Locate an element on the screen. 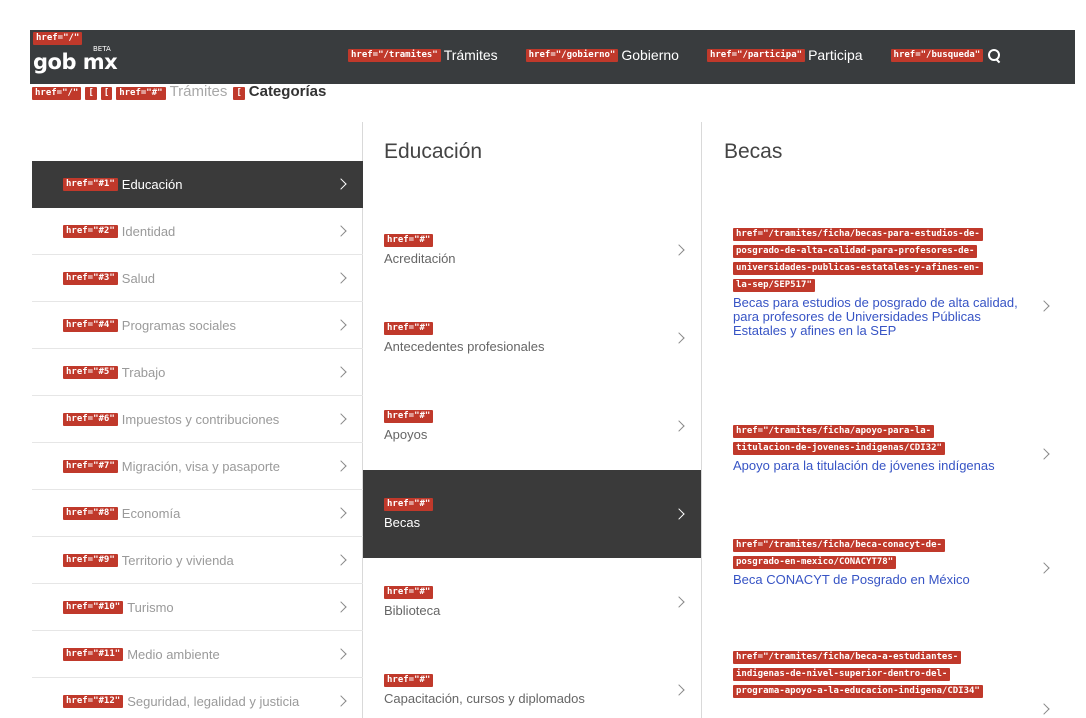 This screenshot has height=718, width=1086. subcategory-label: Acreditación is located at coordinates (420, 258).